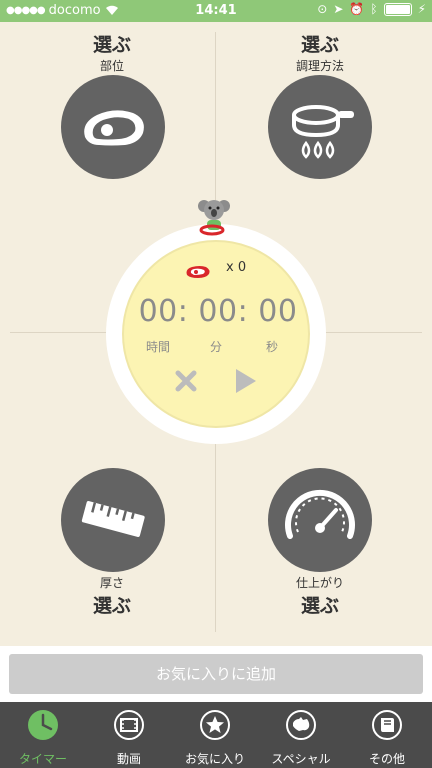 This screenshot has width=432, height=768. What do you see at coordinates (158, 347) in the screenshot?
I see `hours-label: 時間` at bounding box center [158, 347].